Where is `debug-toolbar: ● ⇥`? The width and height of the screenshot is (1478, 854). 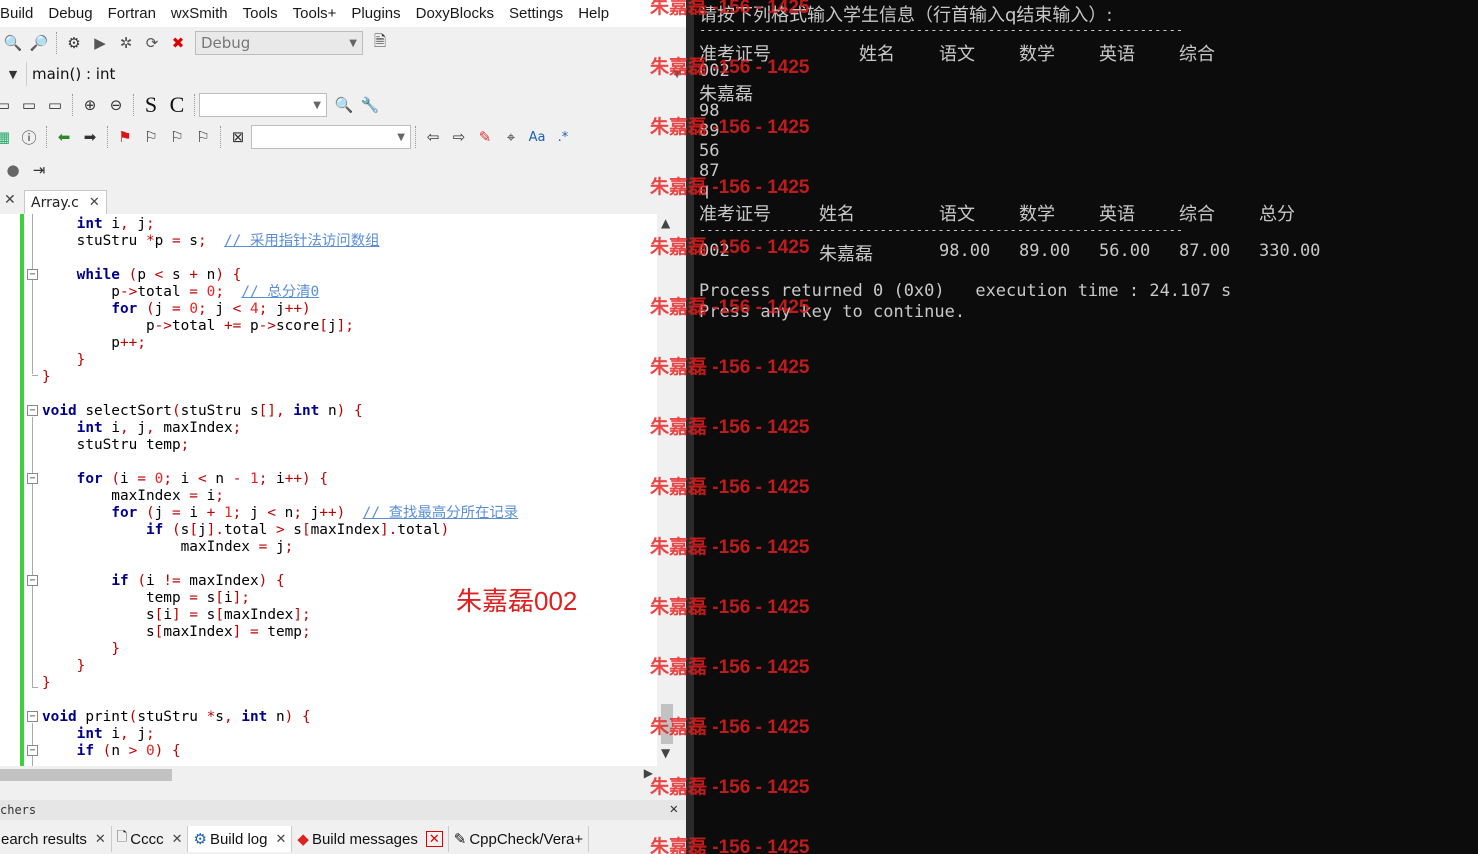
debug-toolbar: ● ⇥ is located at coordinates (343, 170).